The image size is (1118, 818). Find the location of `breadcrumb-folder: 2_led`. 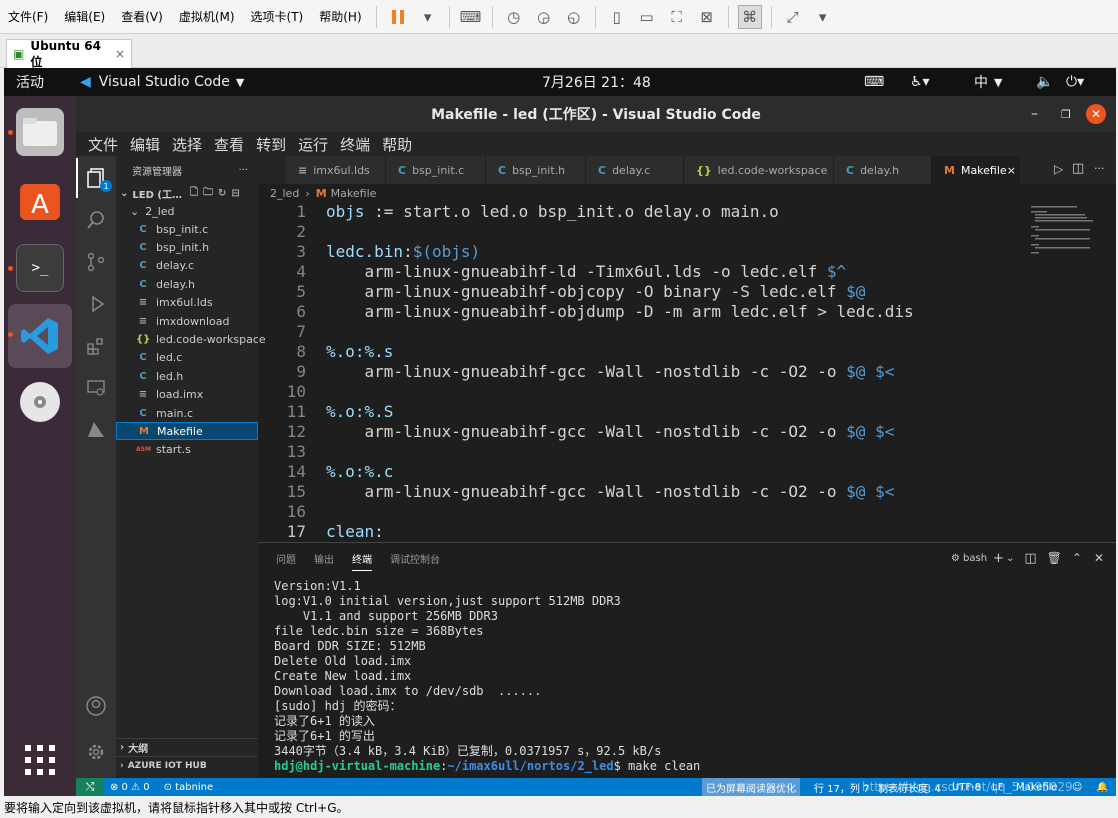

breadcrumb-folder: 2_led is located at coordinates (284, 193).